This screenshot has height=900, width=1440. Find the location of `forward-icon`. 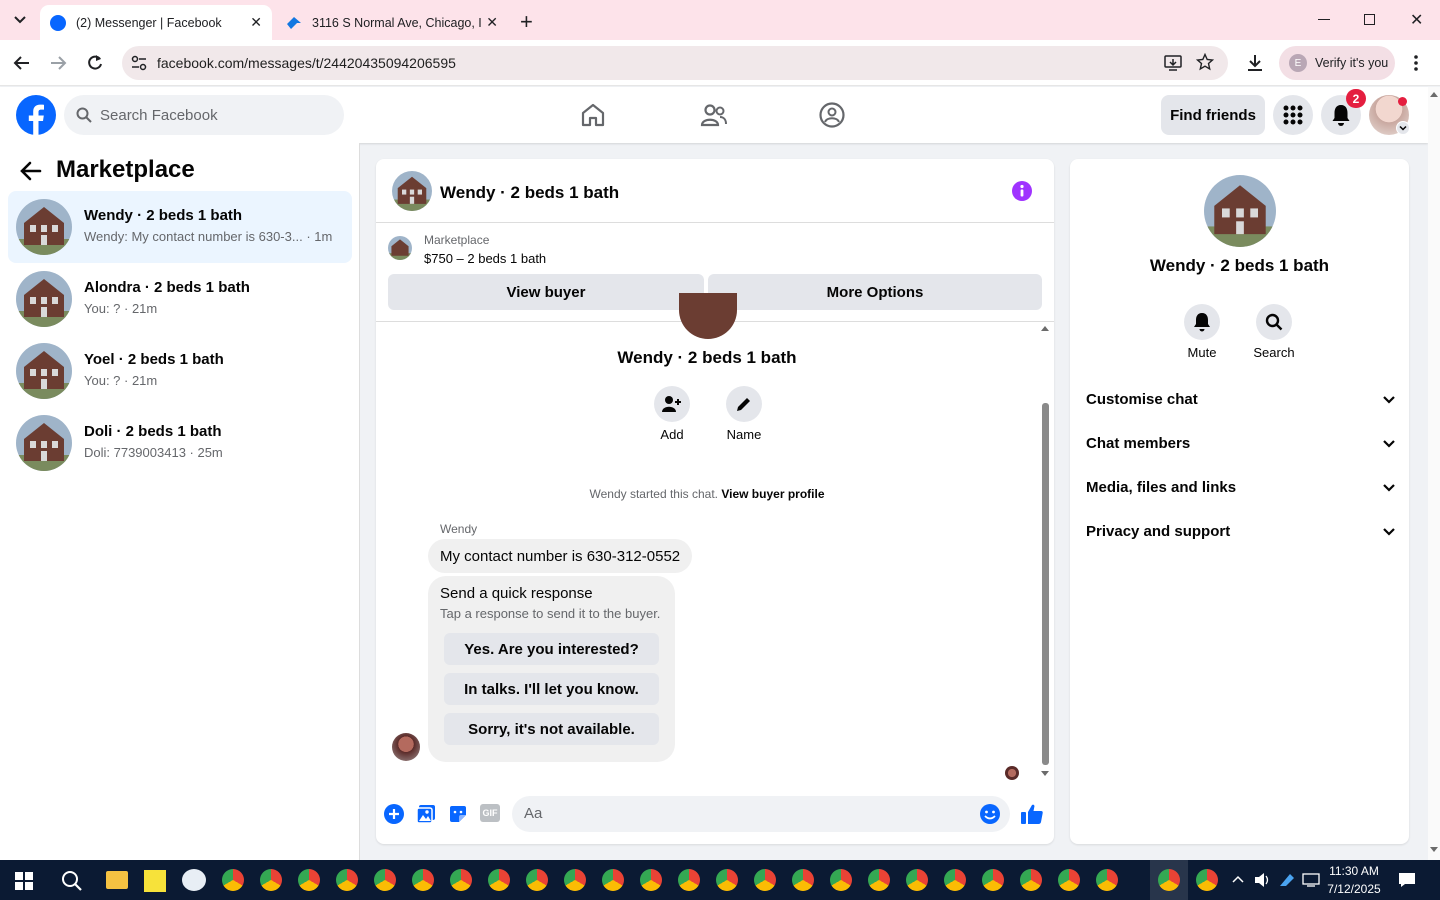

forward-icon is located at coordinates (58, 63).